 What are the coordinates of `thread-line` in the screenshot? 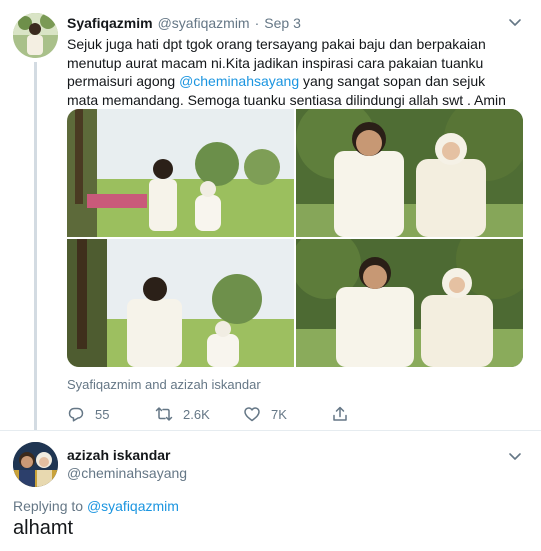 It's located at (35, 246).